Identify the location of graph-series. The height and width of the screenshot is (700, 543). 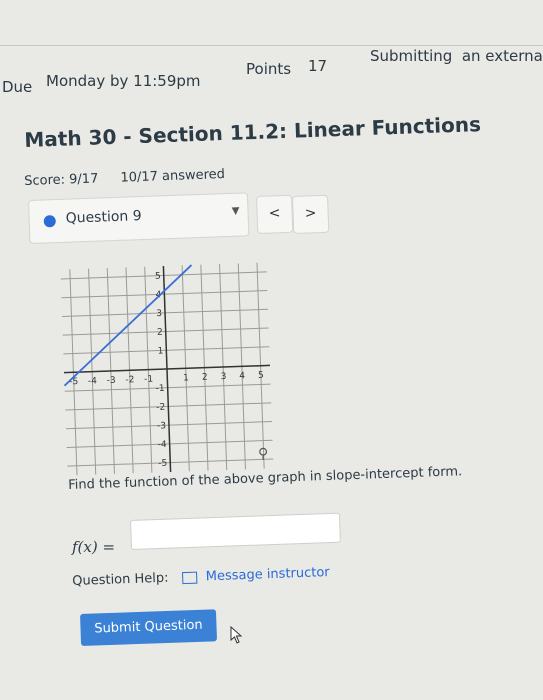
(128, 325).